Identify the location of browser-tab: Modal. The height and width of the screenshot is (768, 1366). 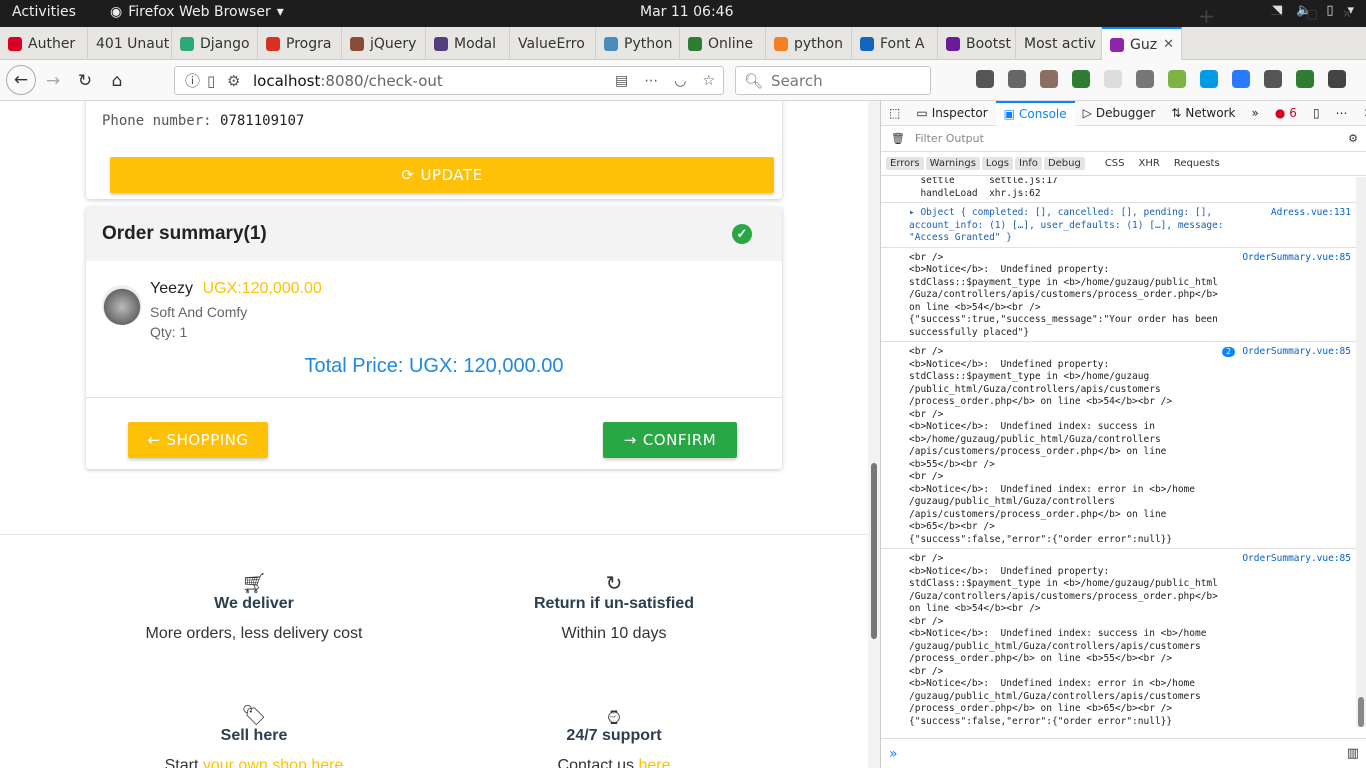
(468, 43).